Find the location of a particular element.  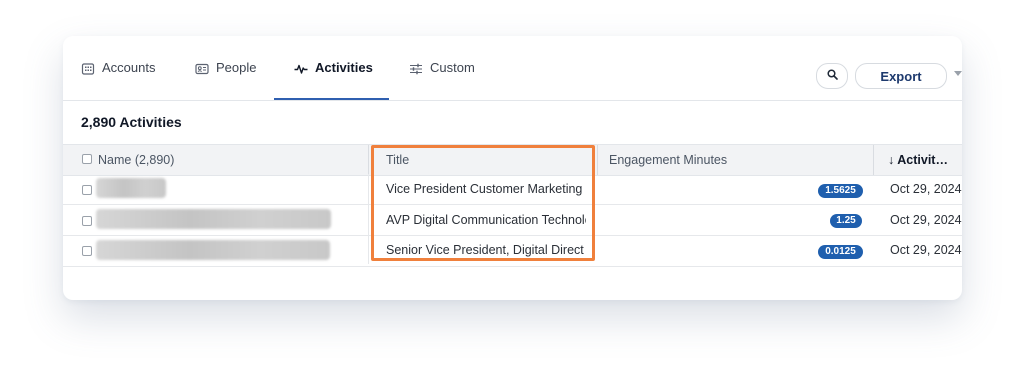

tab-activities: Activities is located at coordinates (333, 80).